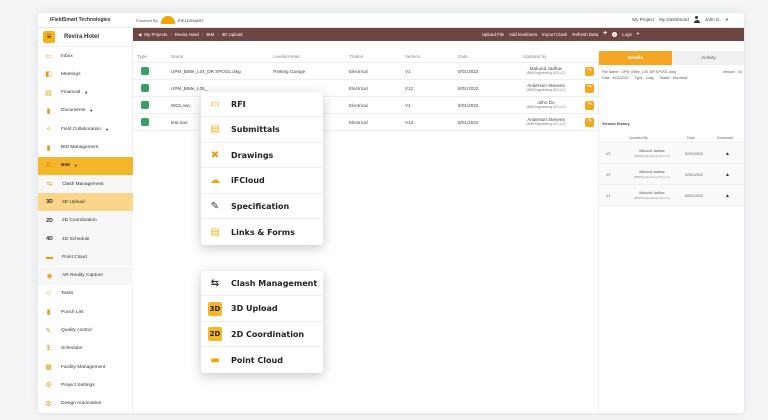  What do you see at coordinates (85, 74) in the screenshot?
I see `sidebar-item-meetings: ◧ Meetings` at bounding box center [85, 74].